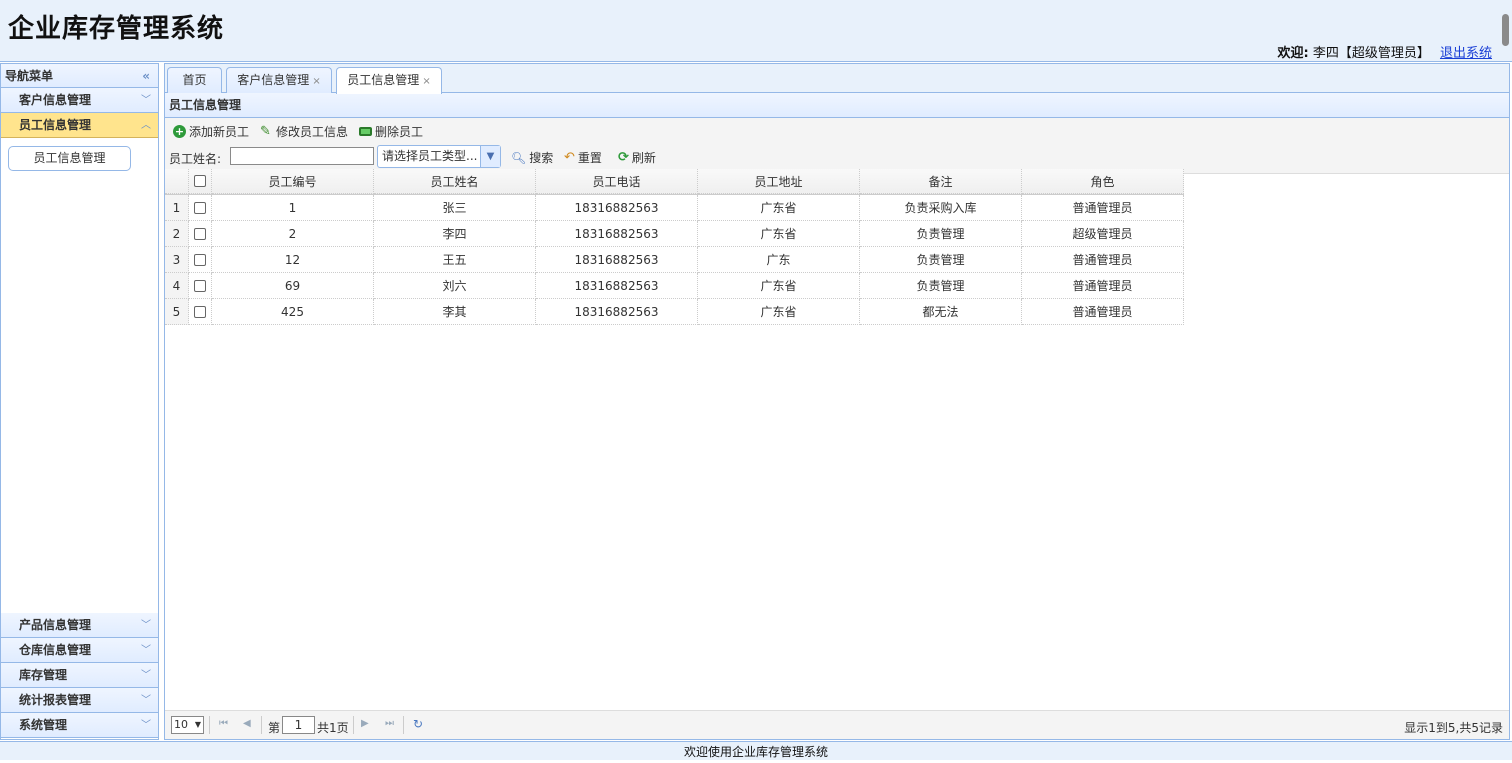 The image size is (1512, 763). I want to click on table-row: 1 1 张三 18316882563 广东省 负责采购入库 普通管理员, so click(674, 208).